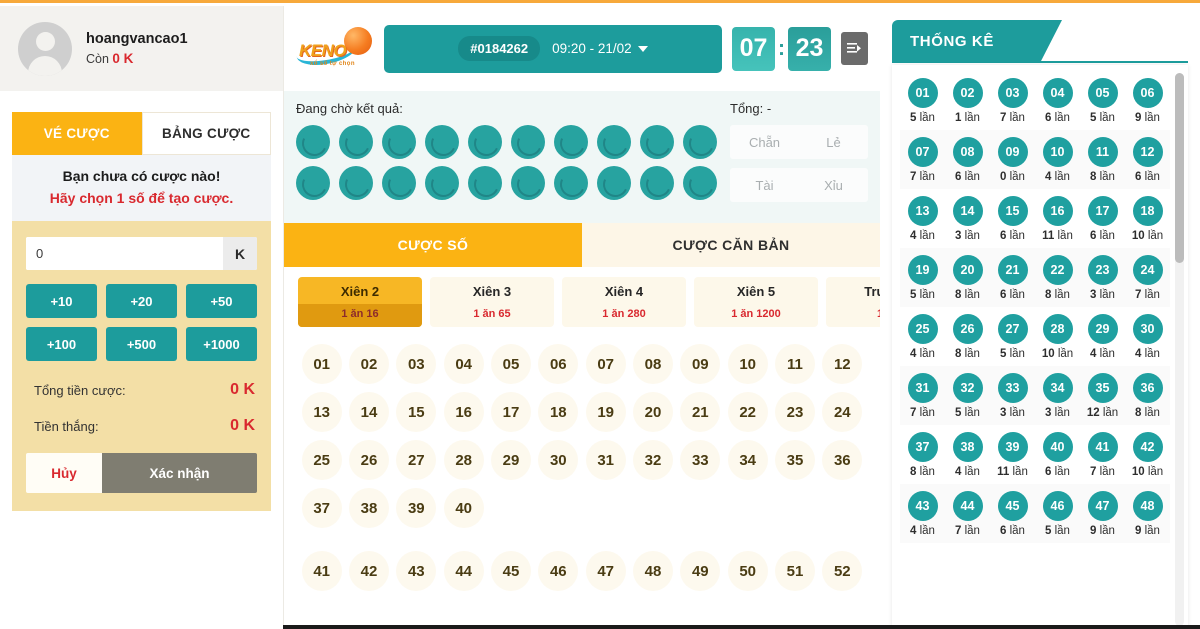 This screenshot has height=629, width=1200. What do you see at coordinates (463, 364) in the screenshot?
I see `number-button-04: 04` at bounding box center [463, 364].